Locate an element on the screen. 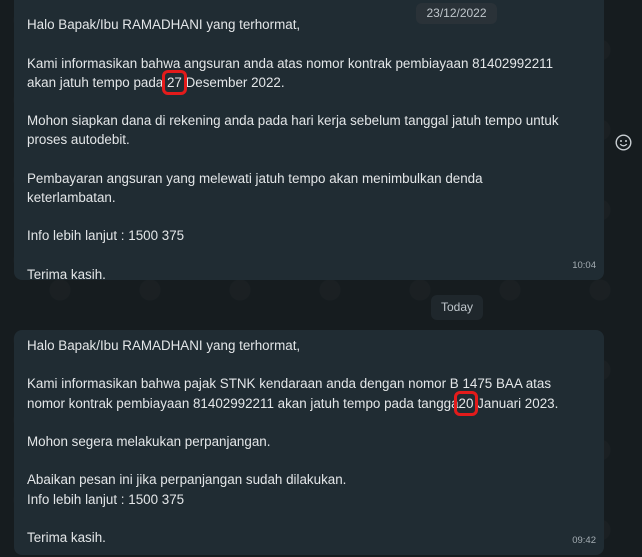 The height and width of the screenshot is (557, 642). highlighted-date: 27 is located at coordinates (174, 82).